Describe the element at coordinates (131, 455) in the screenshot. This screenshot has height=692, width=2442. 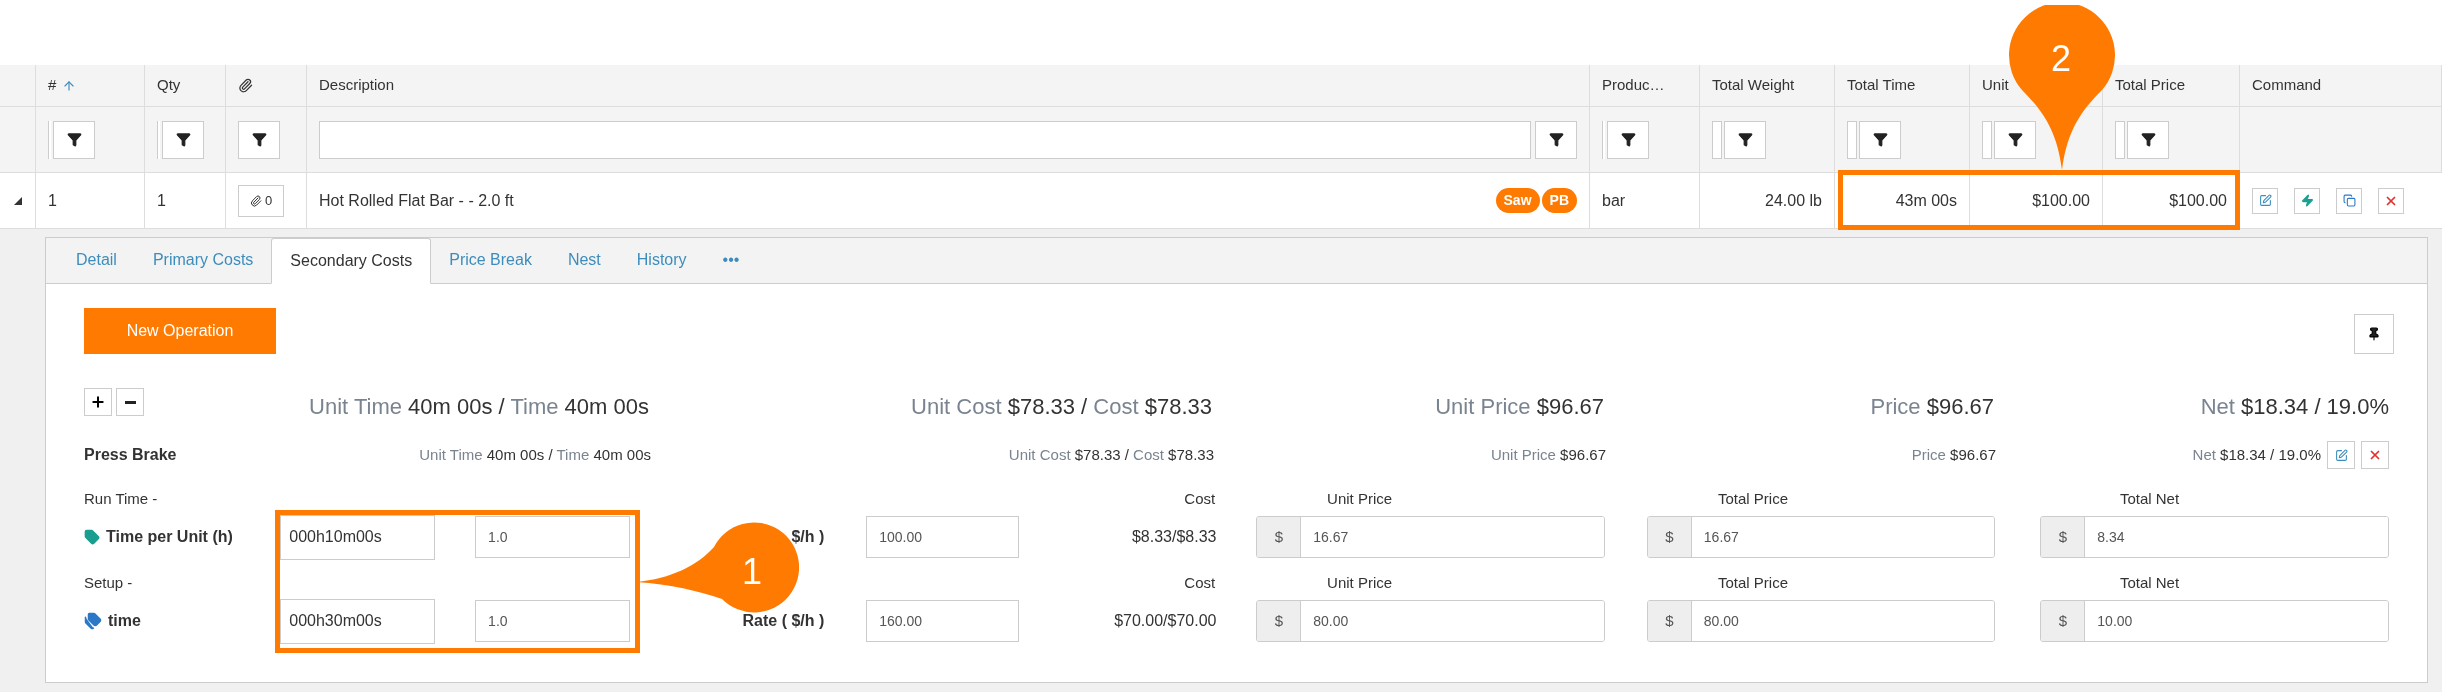
I see `operation-name: Press Brake` at that location.